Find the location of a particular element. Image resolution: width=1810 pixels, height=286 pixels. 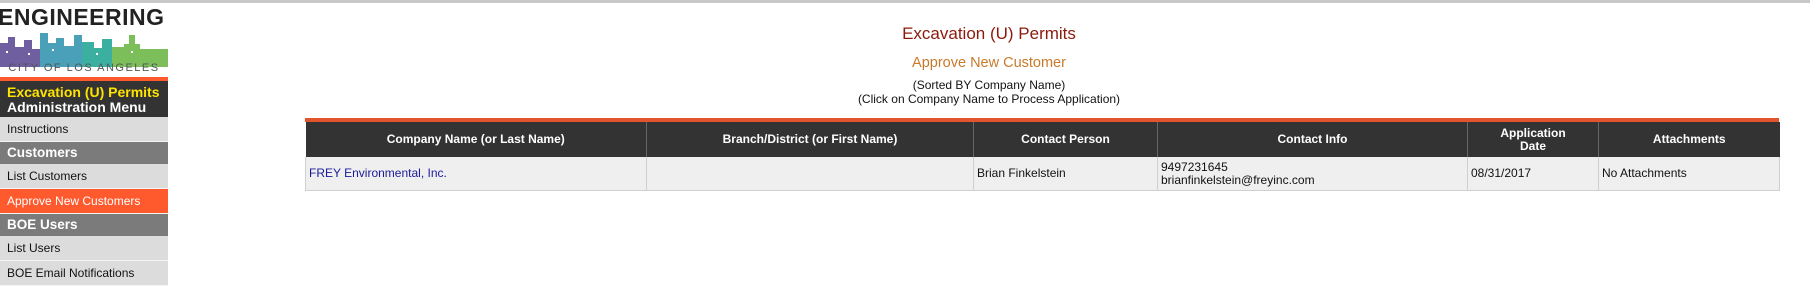

page-title: Excavation (U) Permits is located at coordinates (989, 33).